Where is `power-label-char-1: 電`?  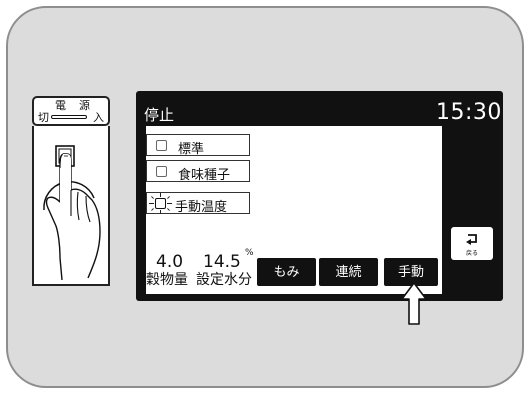 power-label-char-1: 電 is located at coordinates (60, 105).